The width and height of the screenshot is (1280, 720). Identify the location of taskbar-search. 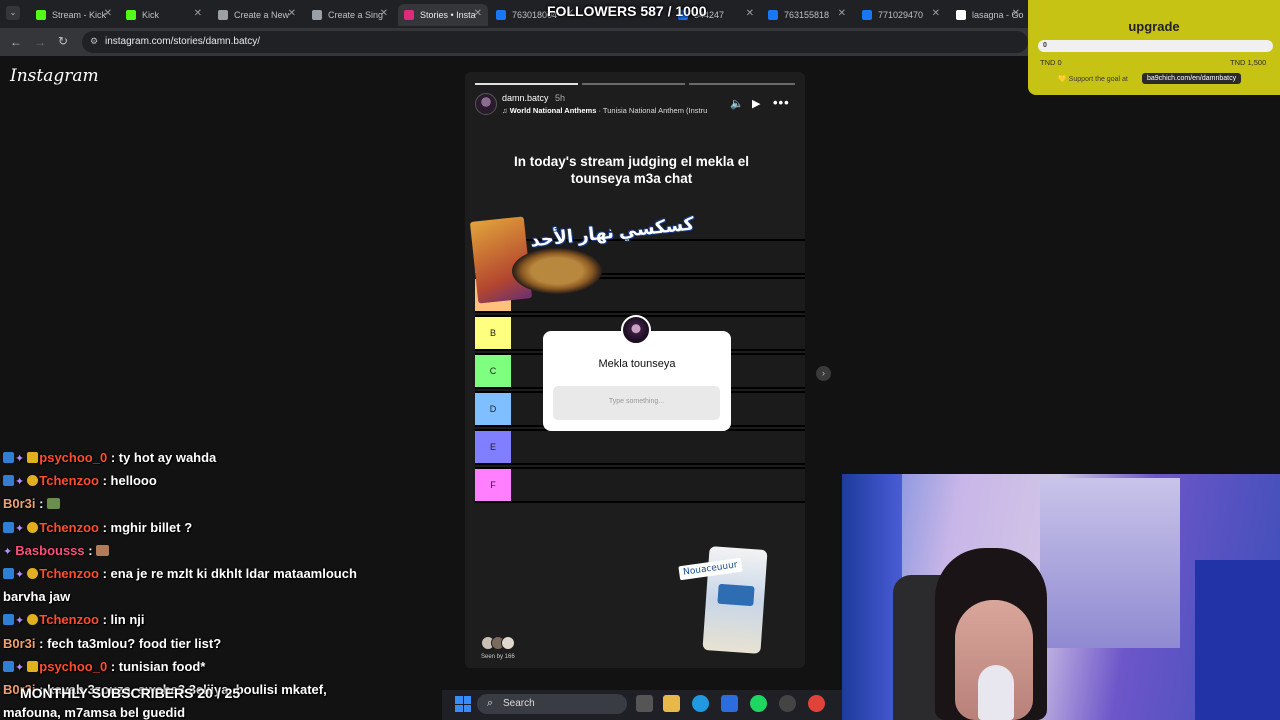
(552, 704).